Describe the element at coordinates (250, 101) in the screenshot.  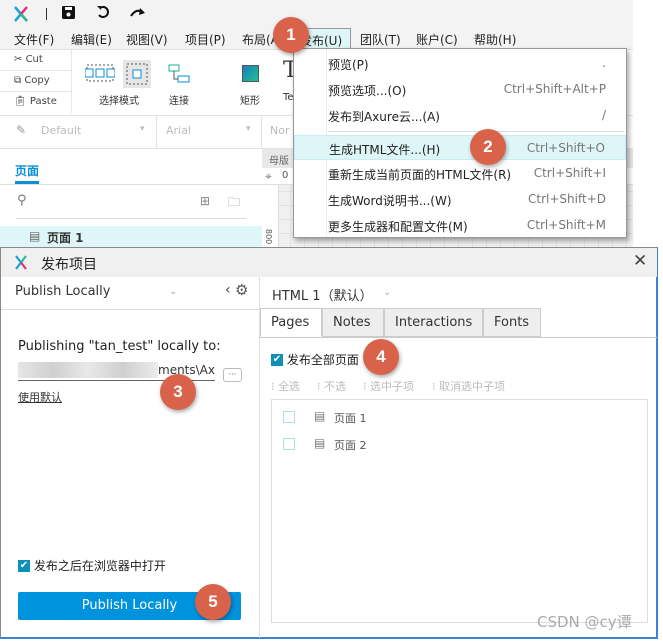
I see `rectangle-label: 矩形` at that location.